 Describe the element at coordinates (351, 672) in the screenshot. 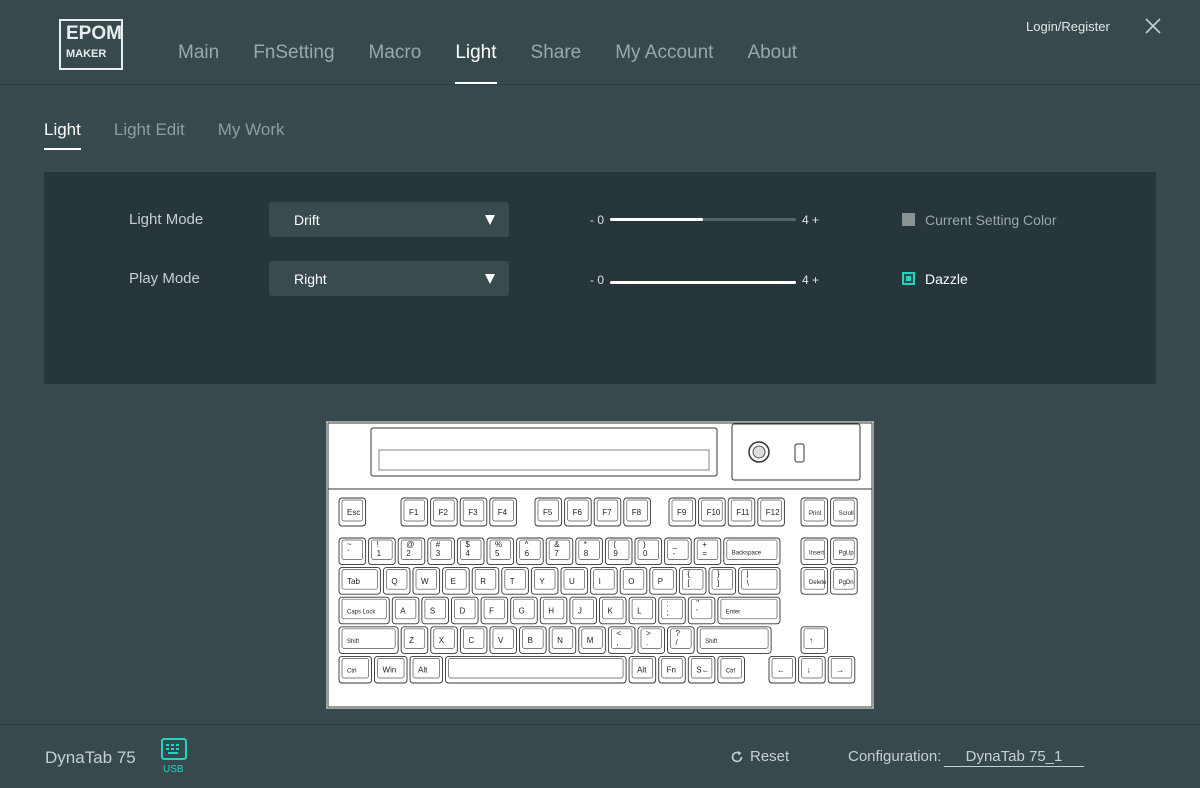

I see `key-label-5-0: Ctrl` at that location.